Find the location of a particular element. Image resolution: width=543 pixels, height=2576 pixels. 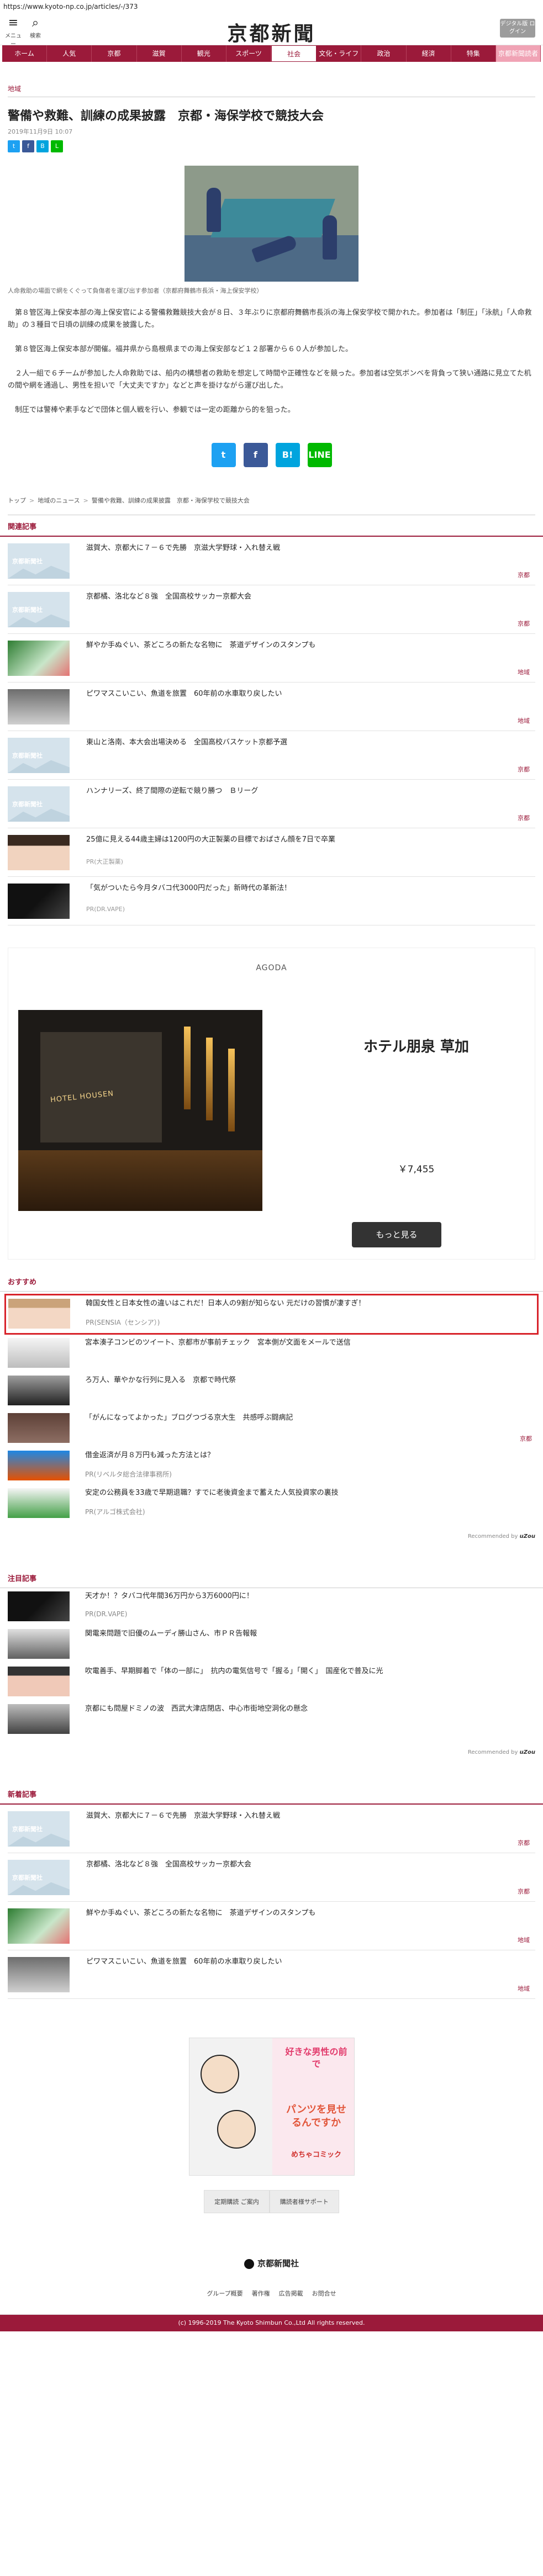

site-logo: 京都新聞 is located at coordinates (271, 32).